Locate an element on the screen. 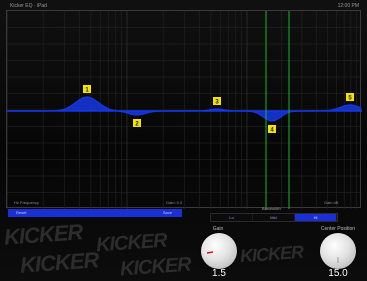 The width and height of the screenshot is (367, 281). bandwidth-option-mid: Mid is located at coordinates (274, 217).